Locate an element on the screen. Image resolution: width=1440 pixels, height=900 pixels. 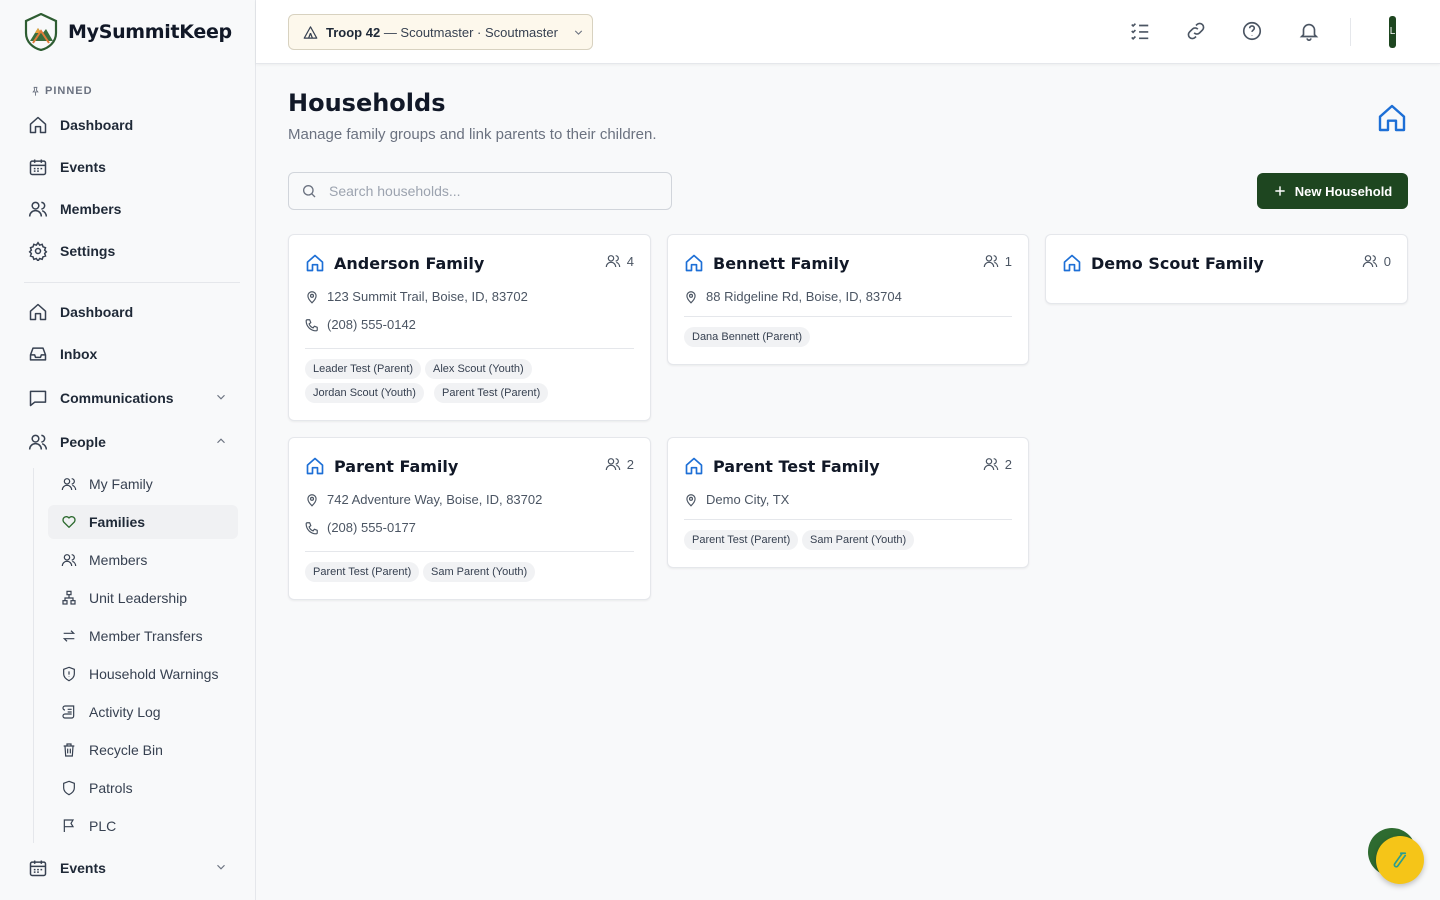
bell-icon is located at coordinates (1309, 31).